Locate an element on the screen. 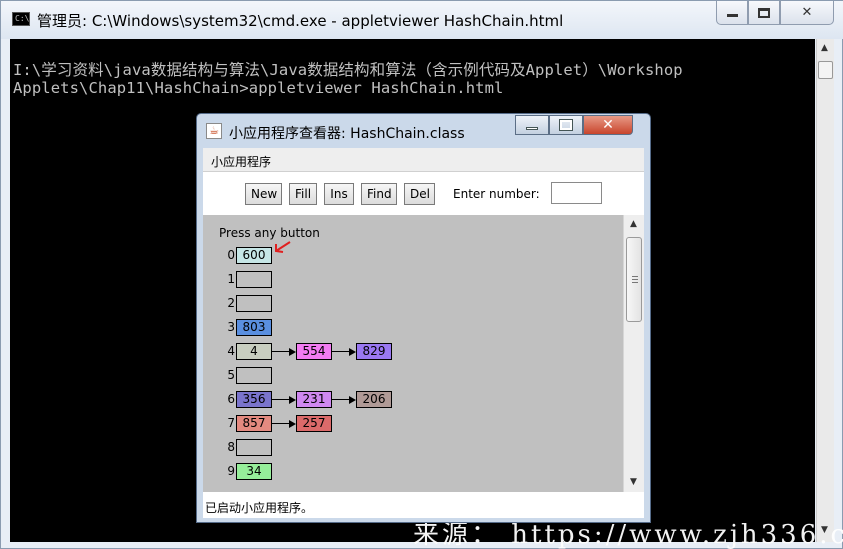 Image resolution: width=843 pixels, height=549 pixels. console-scrollbar: ▲ ▼ is located at coordinates (825, 290).